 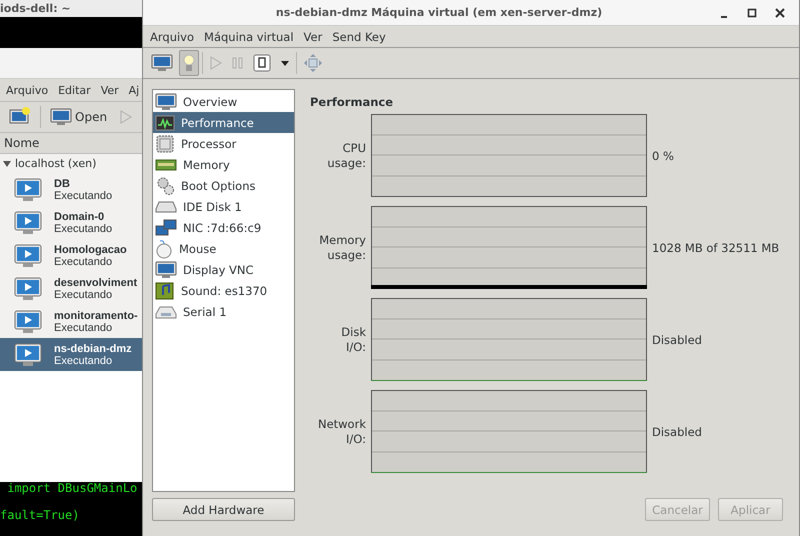 What do you see at coordinates (223, 290) in the screenshot?
I see `hardware-item: Sound: es1370` at bounding box center [223, 290].